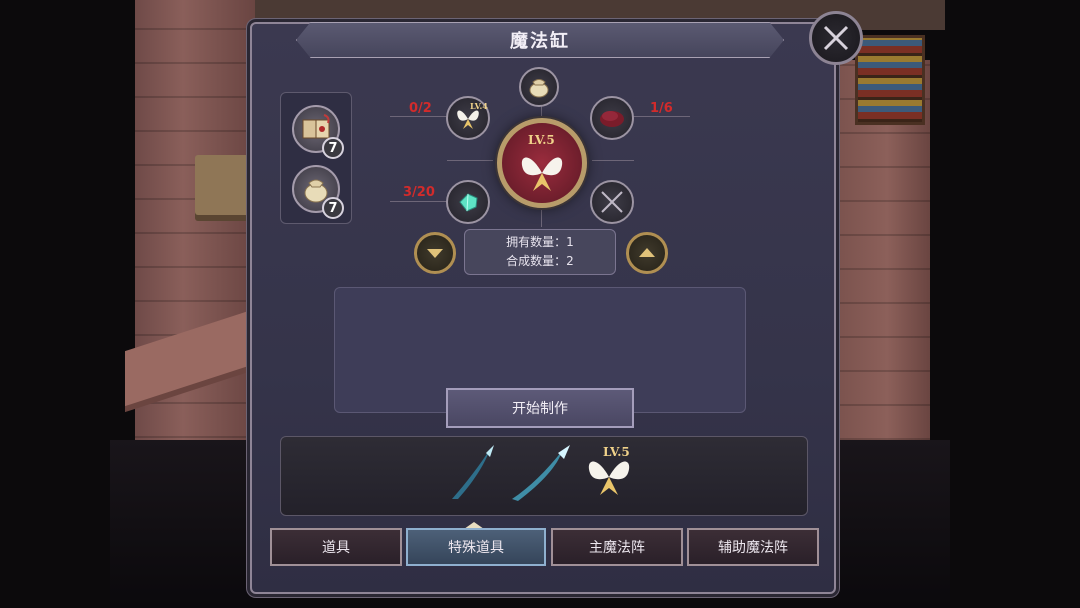  I want to click on requirement-fraction: 3/20, so click(419, 192).